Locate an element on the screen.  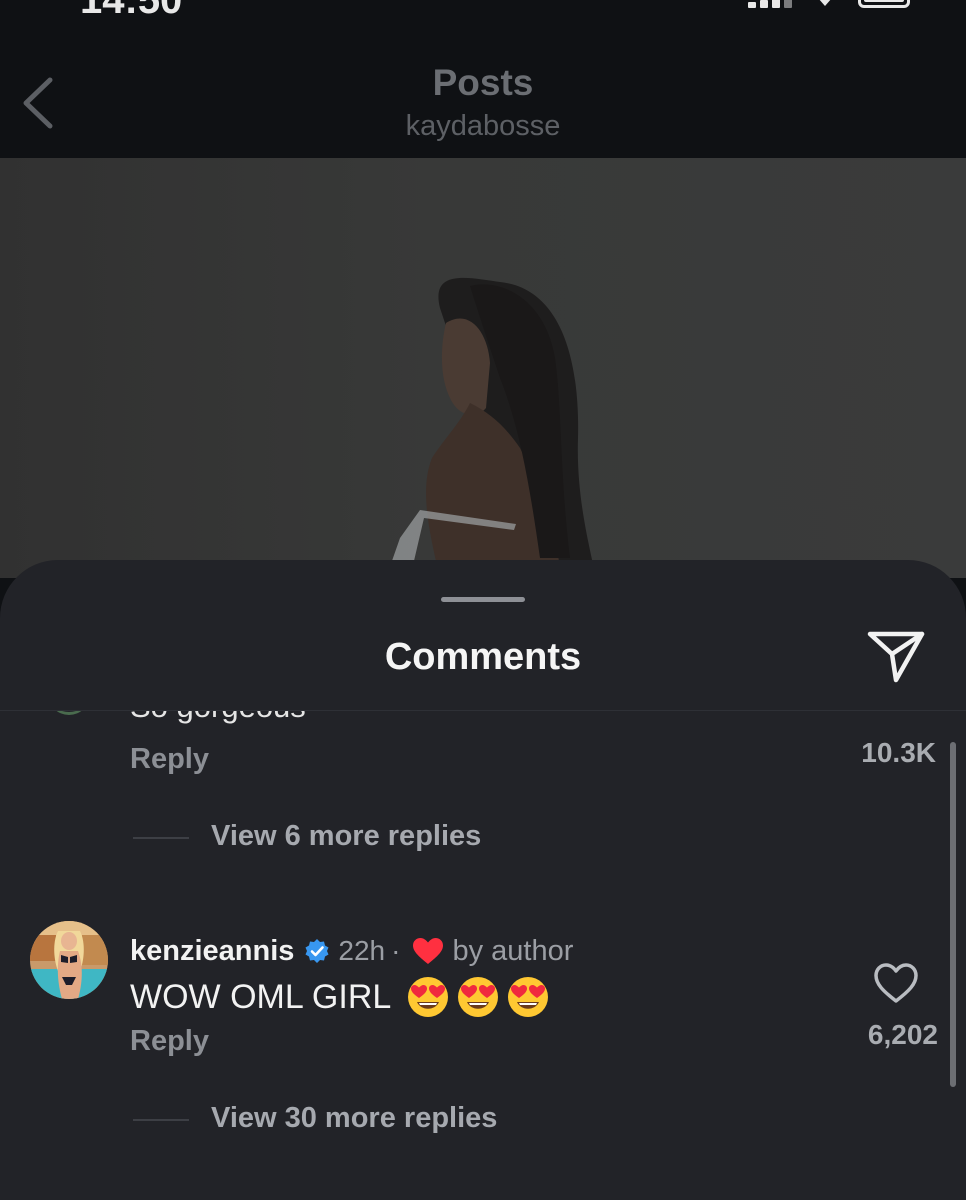
post-photo-illustration is located at coordinates (491, 427).